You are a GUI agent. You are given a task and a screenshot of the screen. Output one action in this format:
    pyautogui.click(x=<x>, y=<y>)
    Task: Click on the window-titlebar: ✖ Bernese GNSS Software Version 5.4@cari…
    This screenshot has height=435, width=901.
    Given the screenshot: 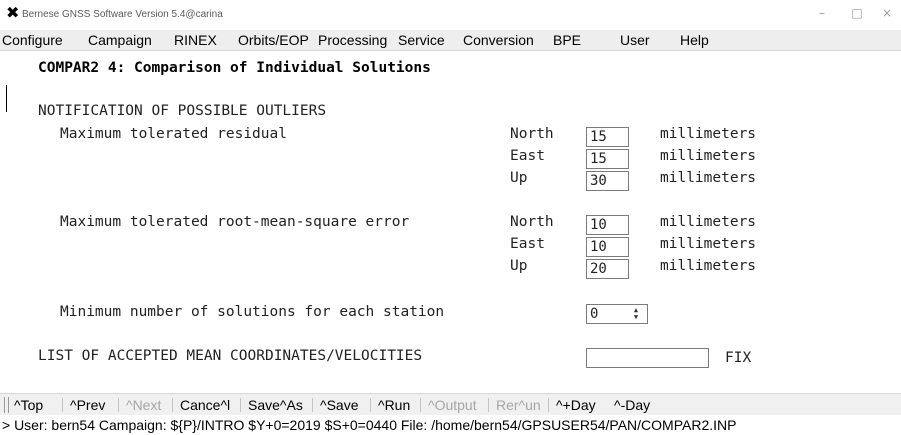 What is the action you would take?
    pyautogui.click(x=450, y=15)
    